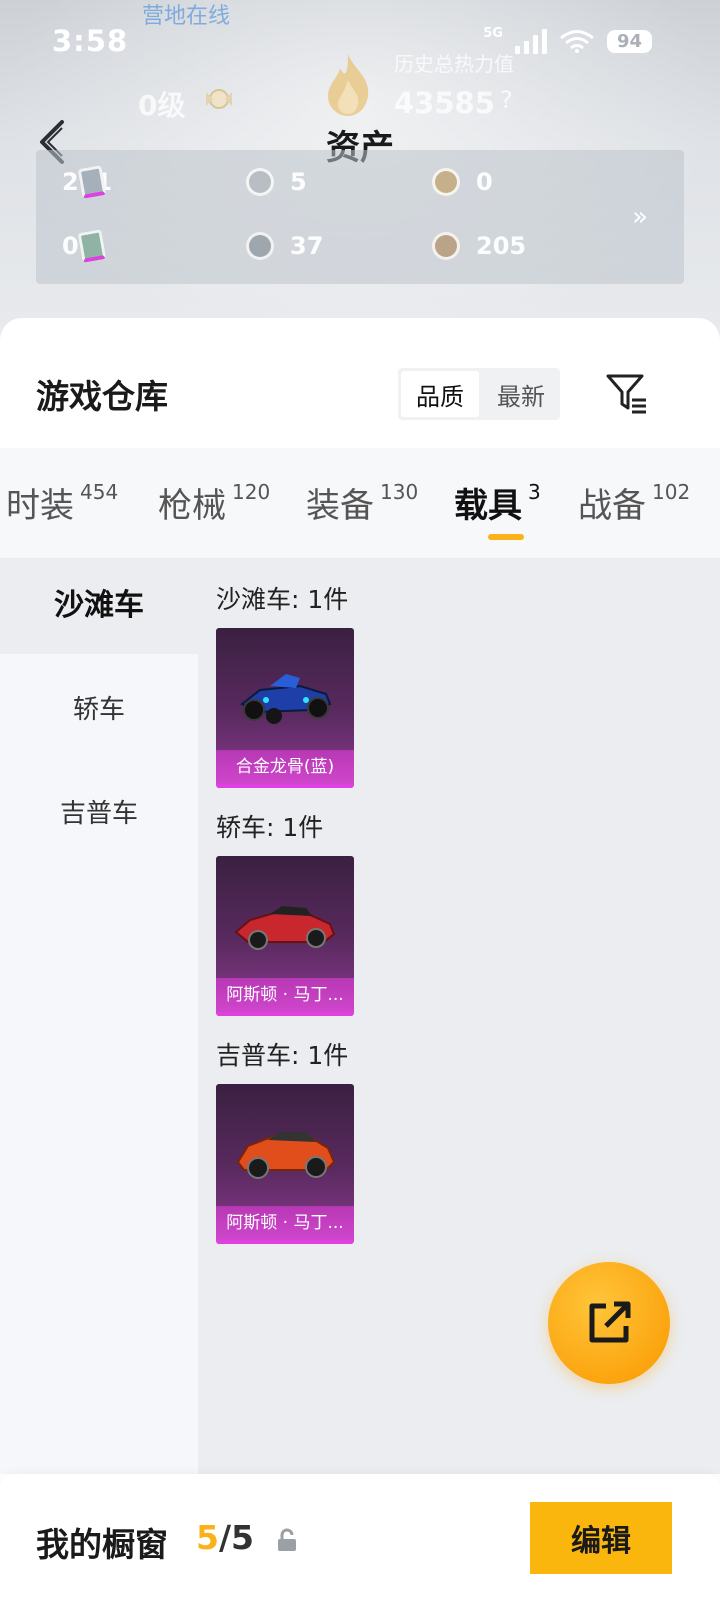 This screenshot has height=1600, width=720. I want to click on tab-count: 454, so click(99, 492).